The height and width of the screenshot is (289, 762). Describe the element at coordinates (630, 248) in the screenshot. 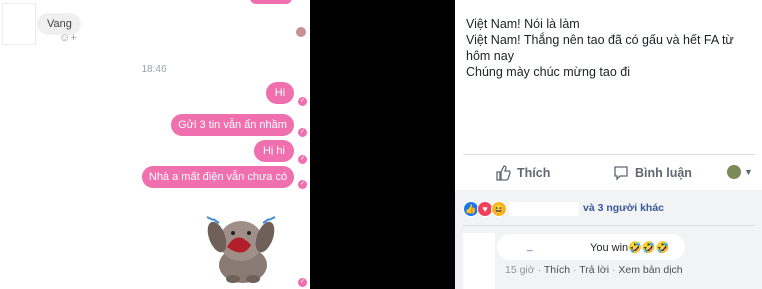

I see `comment-text: You win🤣🤣🤣` at that location.